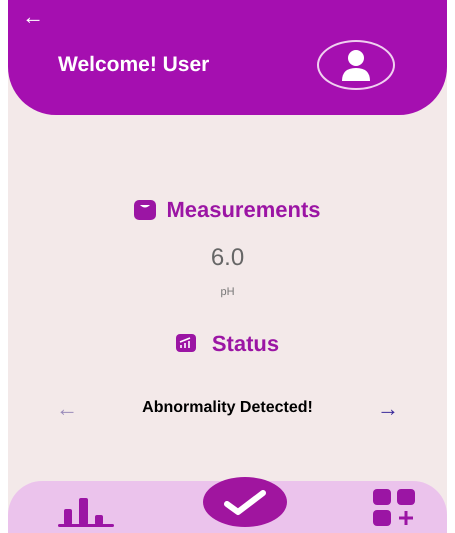  What do you see at coordinates (387, 408) in the screenshot?
I see `next-button: →` at bounding box center [387, 408].